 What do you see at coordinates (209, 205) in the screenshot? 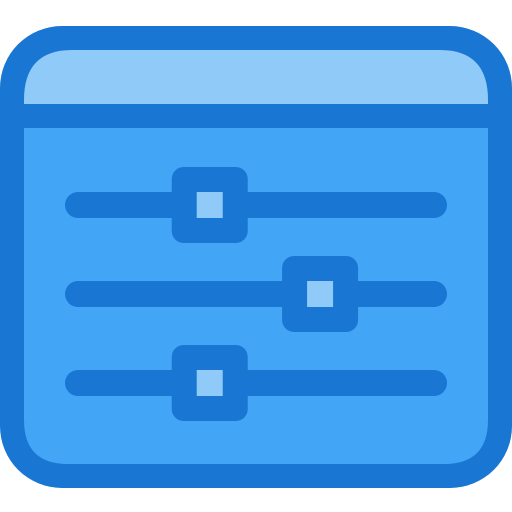
I see `slider-1-knob-center` at bounding box center [209, 205].